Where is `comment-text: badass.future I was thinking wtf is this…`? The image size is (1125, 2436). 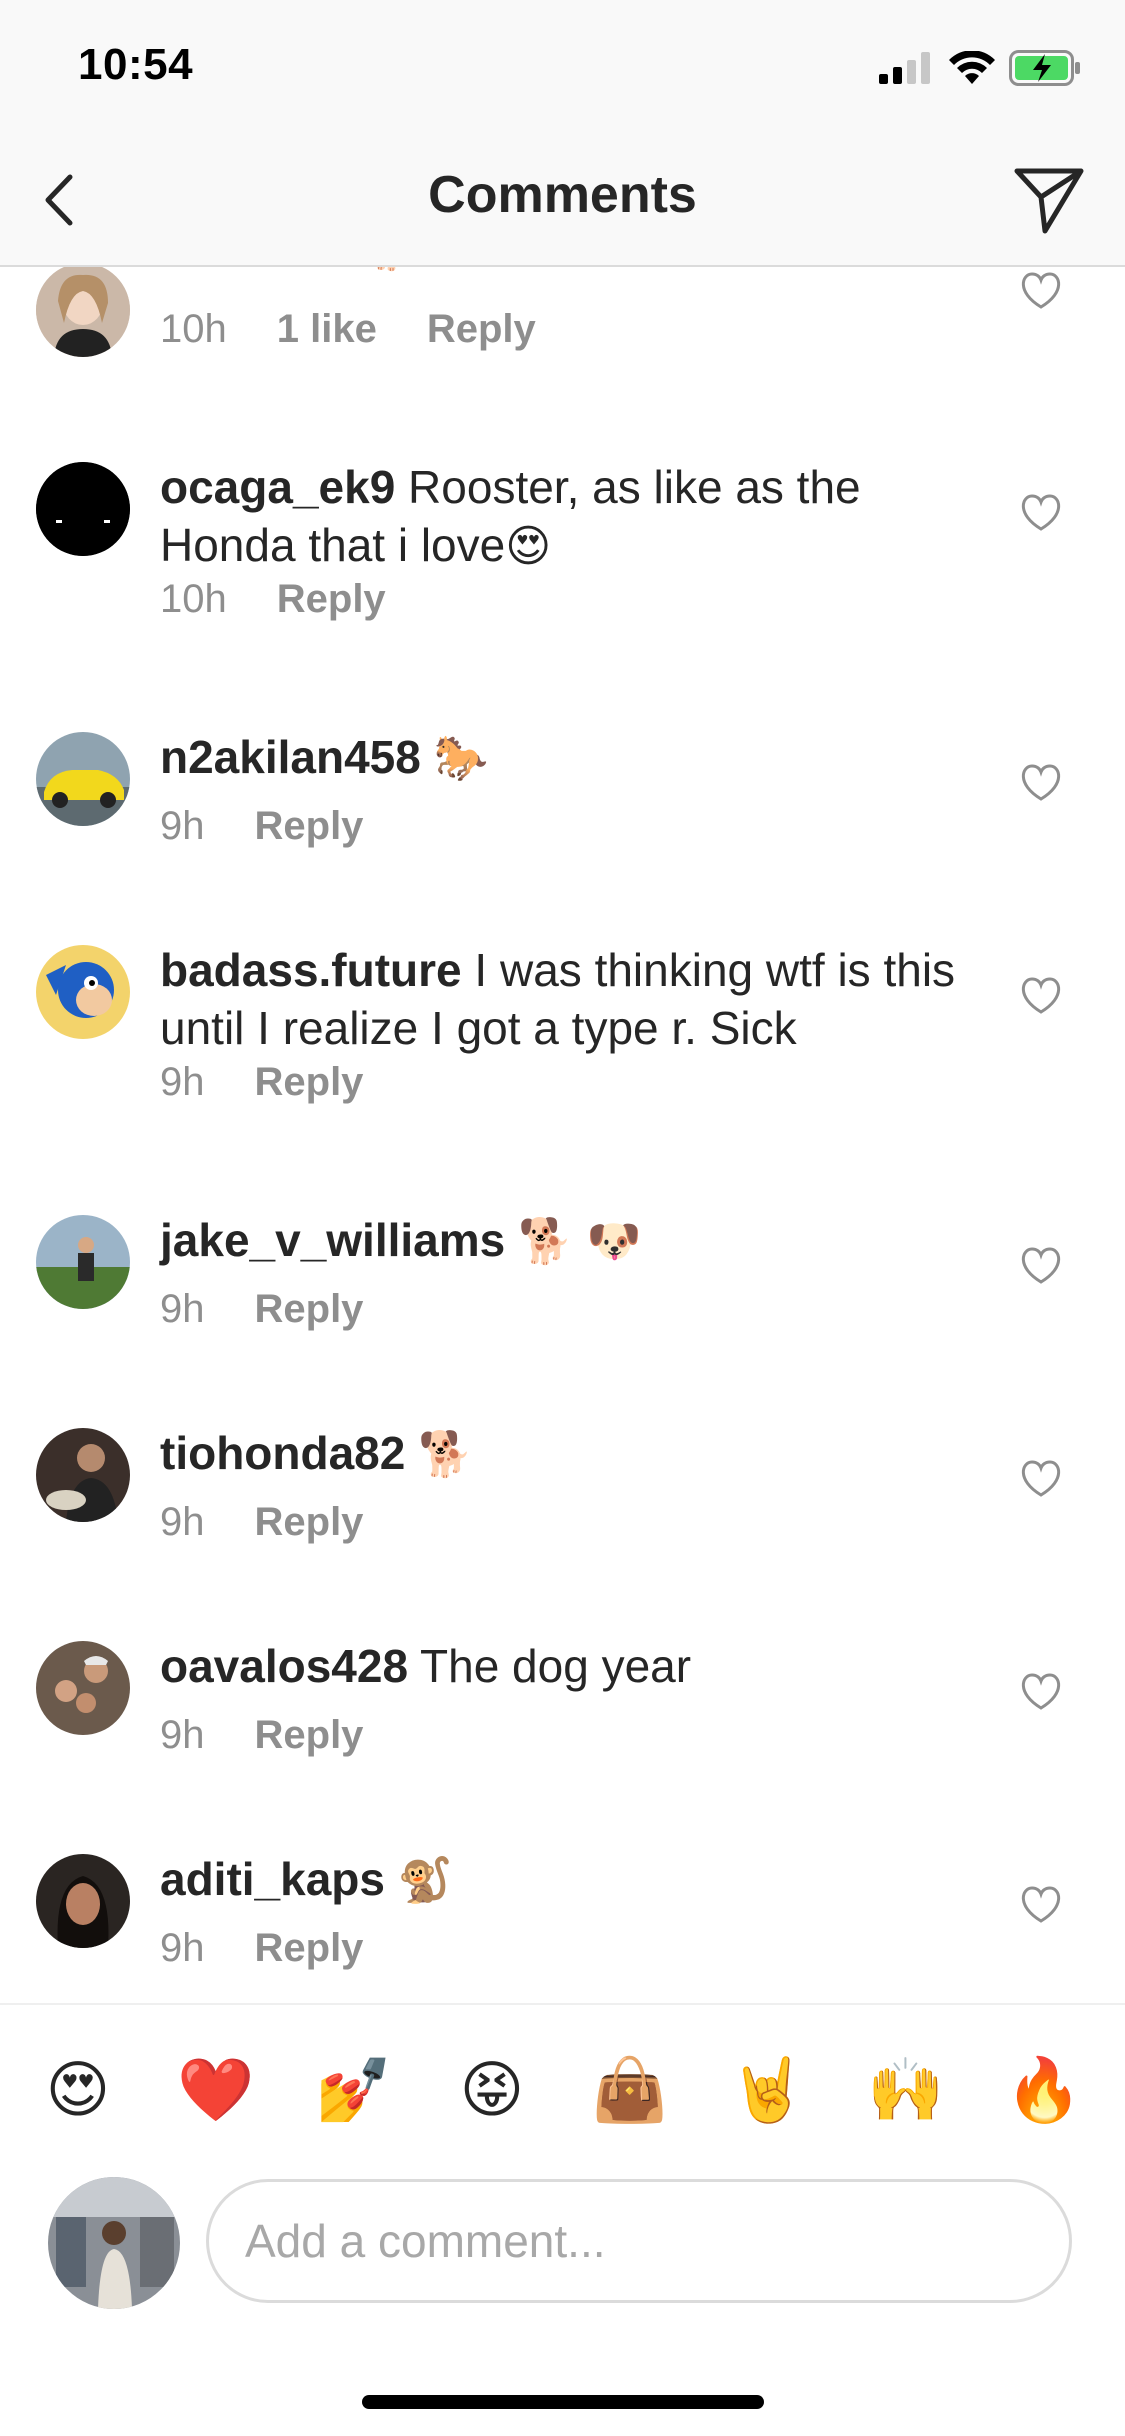 comment-text: badass.future I was thinking wtf is this… is located at coordinates (558, 999).